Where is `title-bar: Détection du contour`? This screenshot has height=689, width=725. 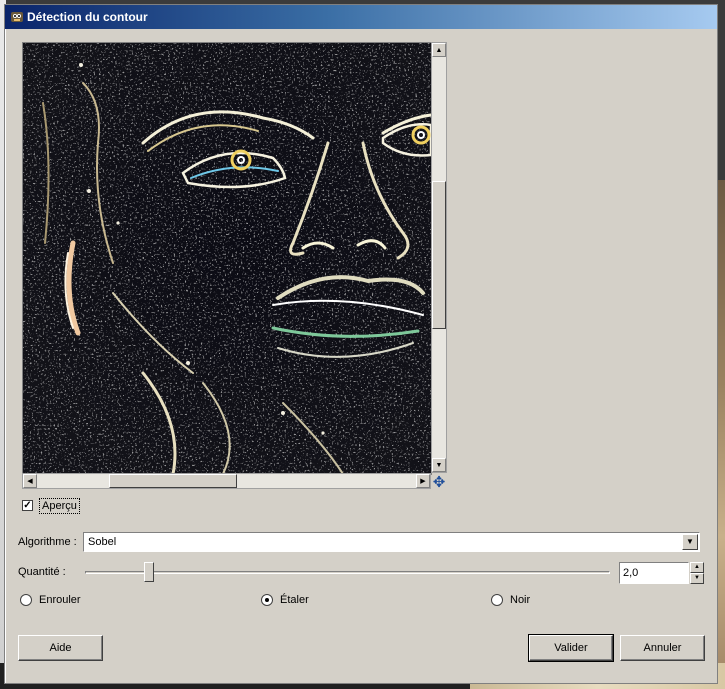
title-bar: Détection du contour is located at coordinates (361, 17).